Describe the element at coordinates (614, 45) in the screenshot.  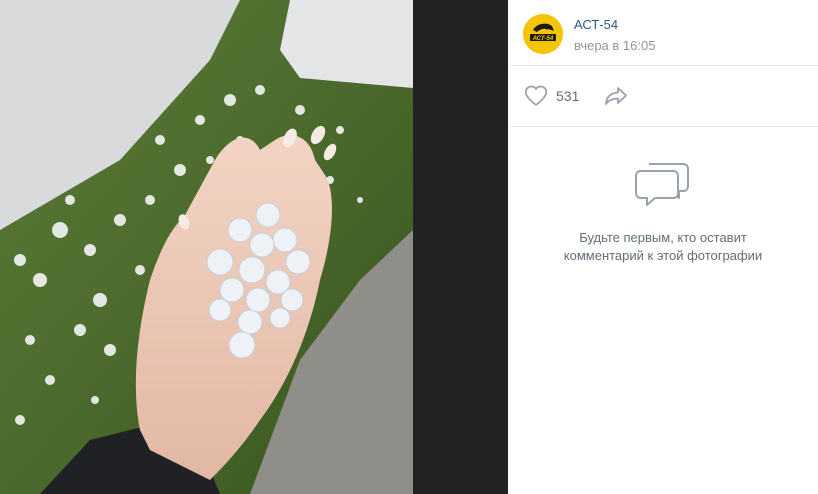
I see `post-time: вчера в 16:05` at that location.